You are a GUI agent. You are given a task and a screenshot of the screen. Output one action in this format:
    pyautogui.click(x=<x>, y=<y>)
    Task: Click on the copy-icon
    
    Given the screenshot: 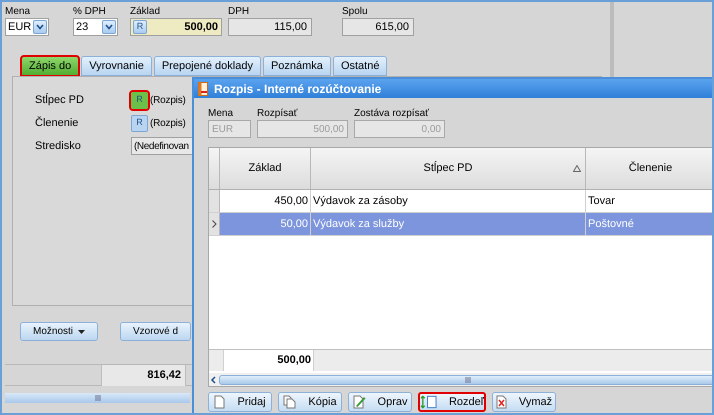 What is the action you would take?
    pyautogui.click(x=289, y=402)
    